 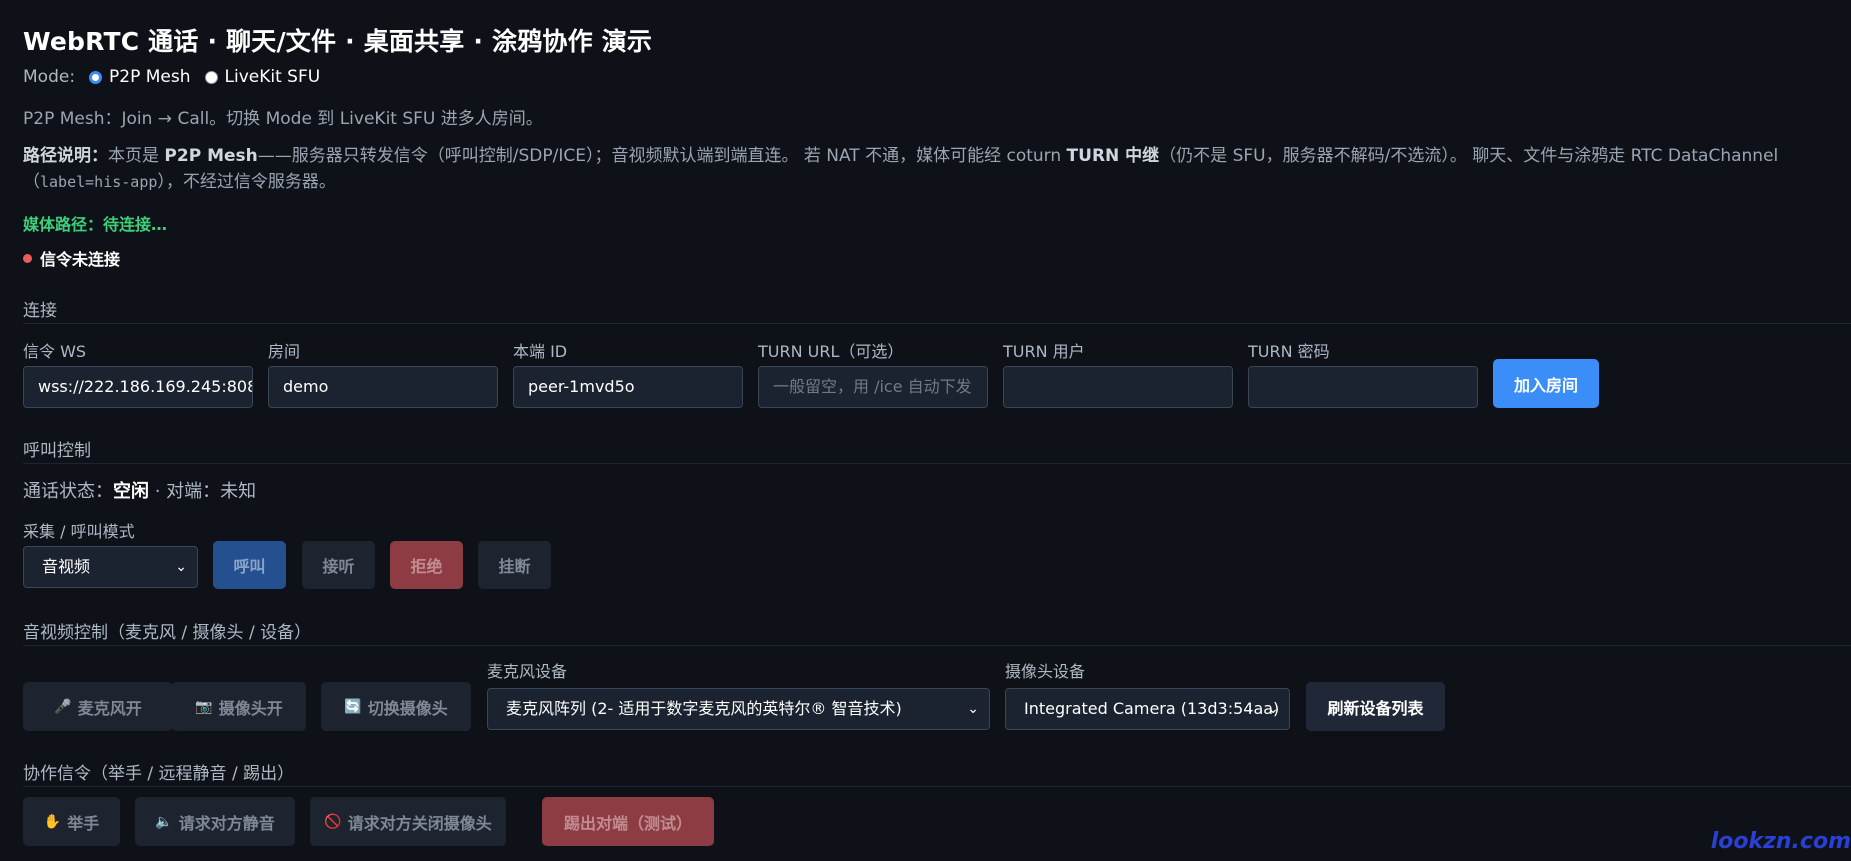 What do you see at coordinates (353, 706) in the screenshot?
I see `switch-camera-icon: 🔄` at bounding box center [353, 706].